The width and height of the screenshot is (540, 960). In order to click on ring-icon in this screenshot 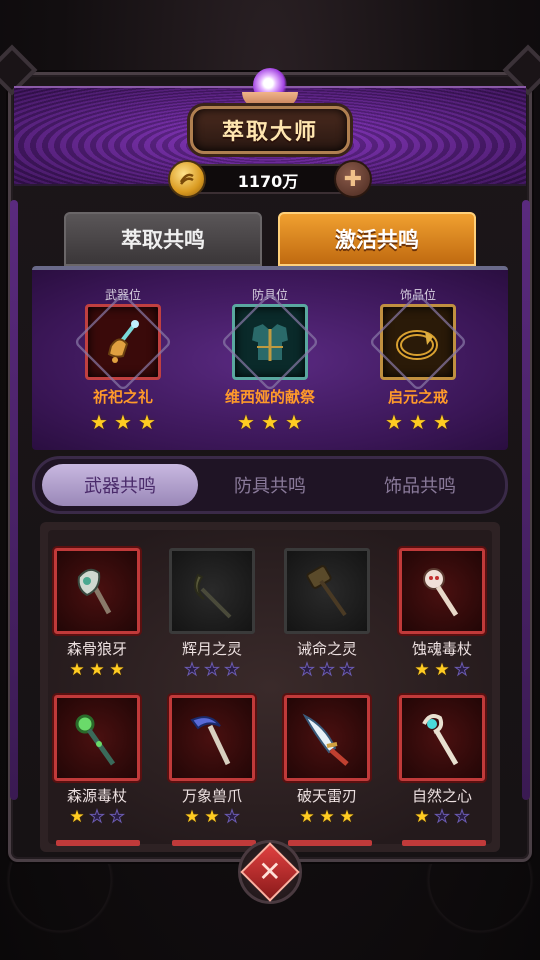, I will do `click(417, 345)`.